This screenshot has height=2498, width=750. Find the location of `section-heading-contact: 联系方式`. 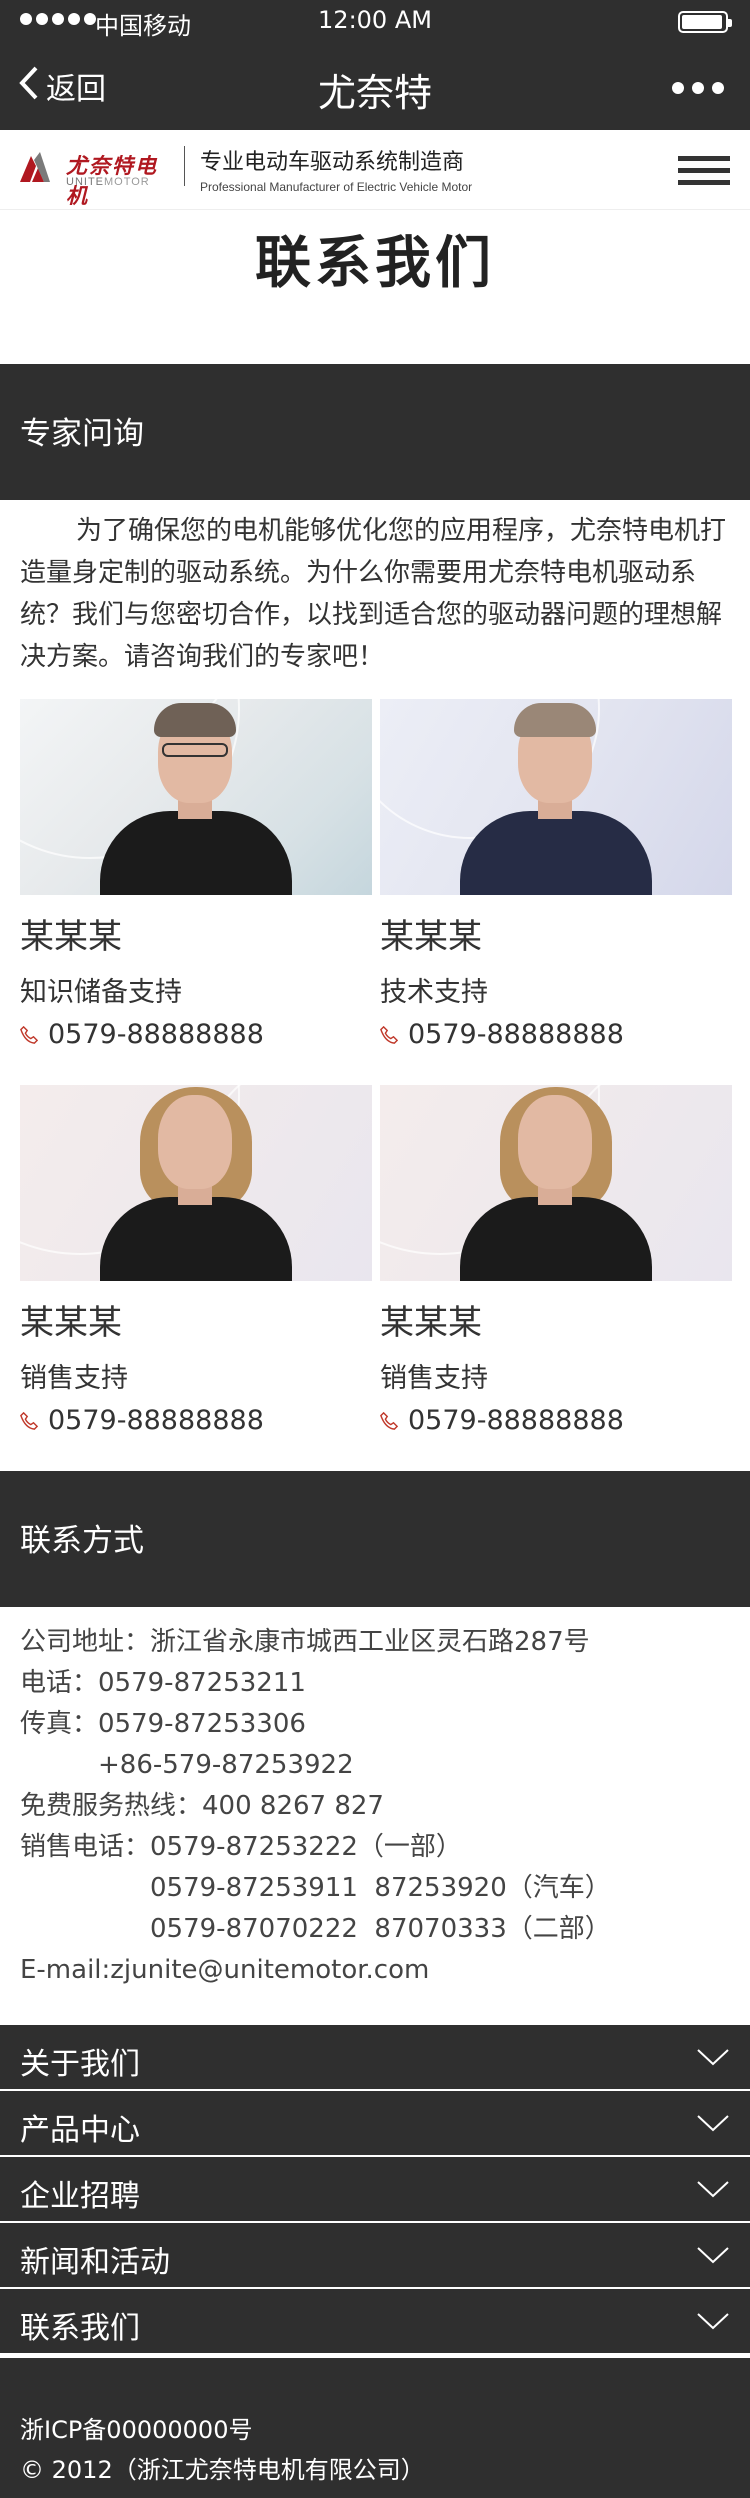

section-heading-contact: 联系方式 is located at coordinates (375, 1539).